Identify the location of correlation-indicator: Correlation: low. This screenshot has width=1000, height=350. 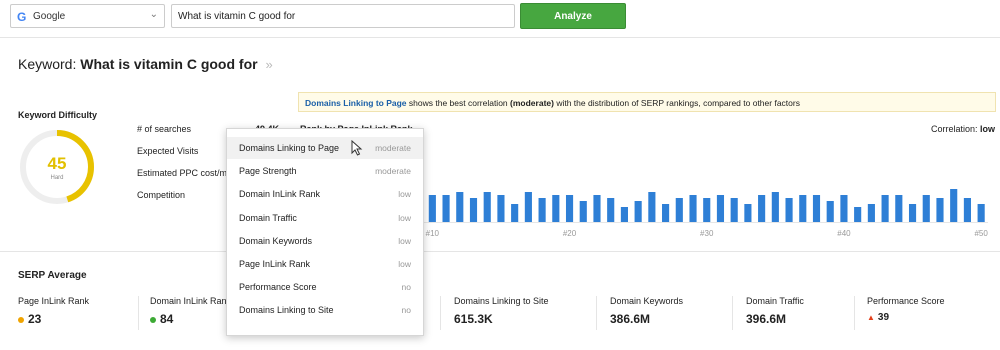
(932, 129).